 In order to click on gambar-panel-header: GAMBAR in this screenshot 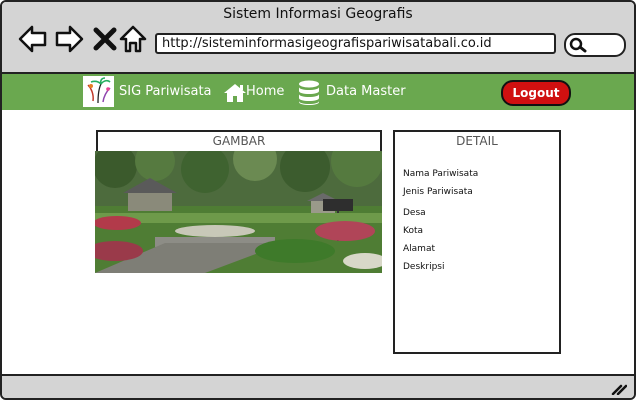, I will do `click(239, 141)`.